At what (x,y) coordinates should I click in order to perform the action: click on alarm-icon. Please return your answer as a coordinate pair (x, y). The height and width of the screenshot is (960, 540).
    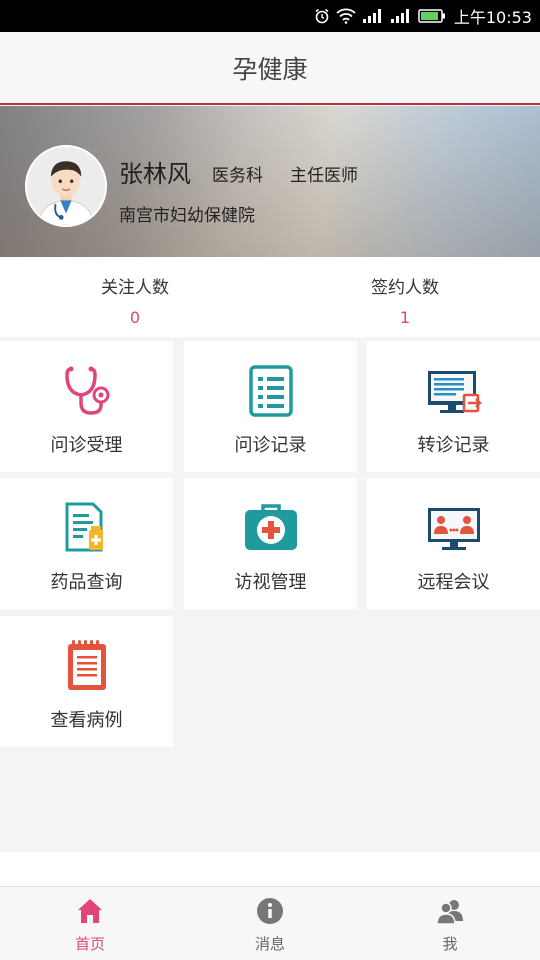
    Looking at the image, I should click on (322, 16).